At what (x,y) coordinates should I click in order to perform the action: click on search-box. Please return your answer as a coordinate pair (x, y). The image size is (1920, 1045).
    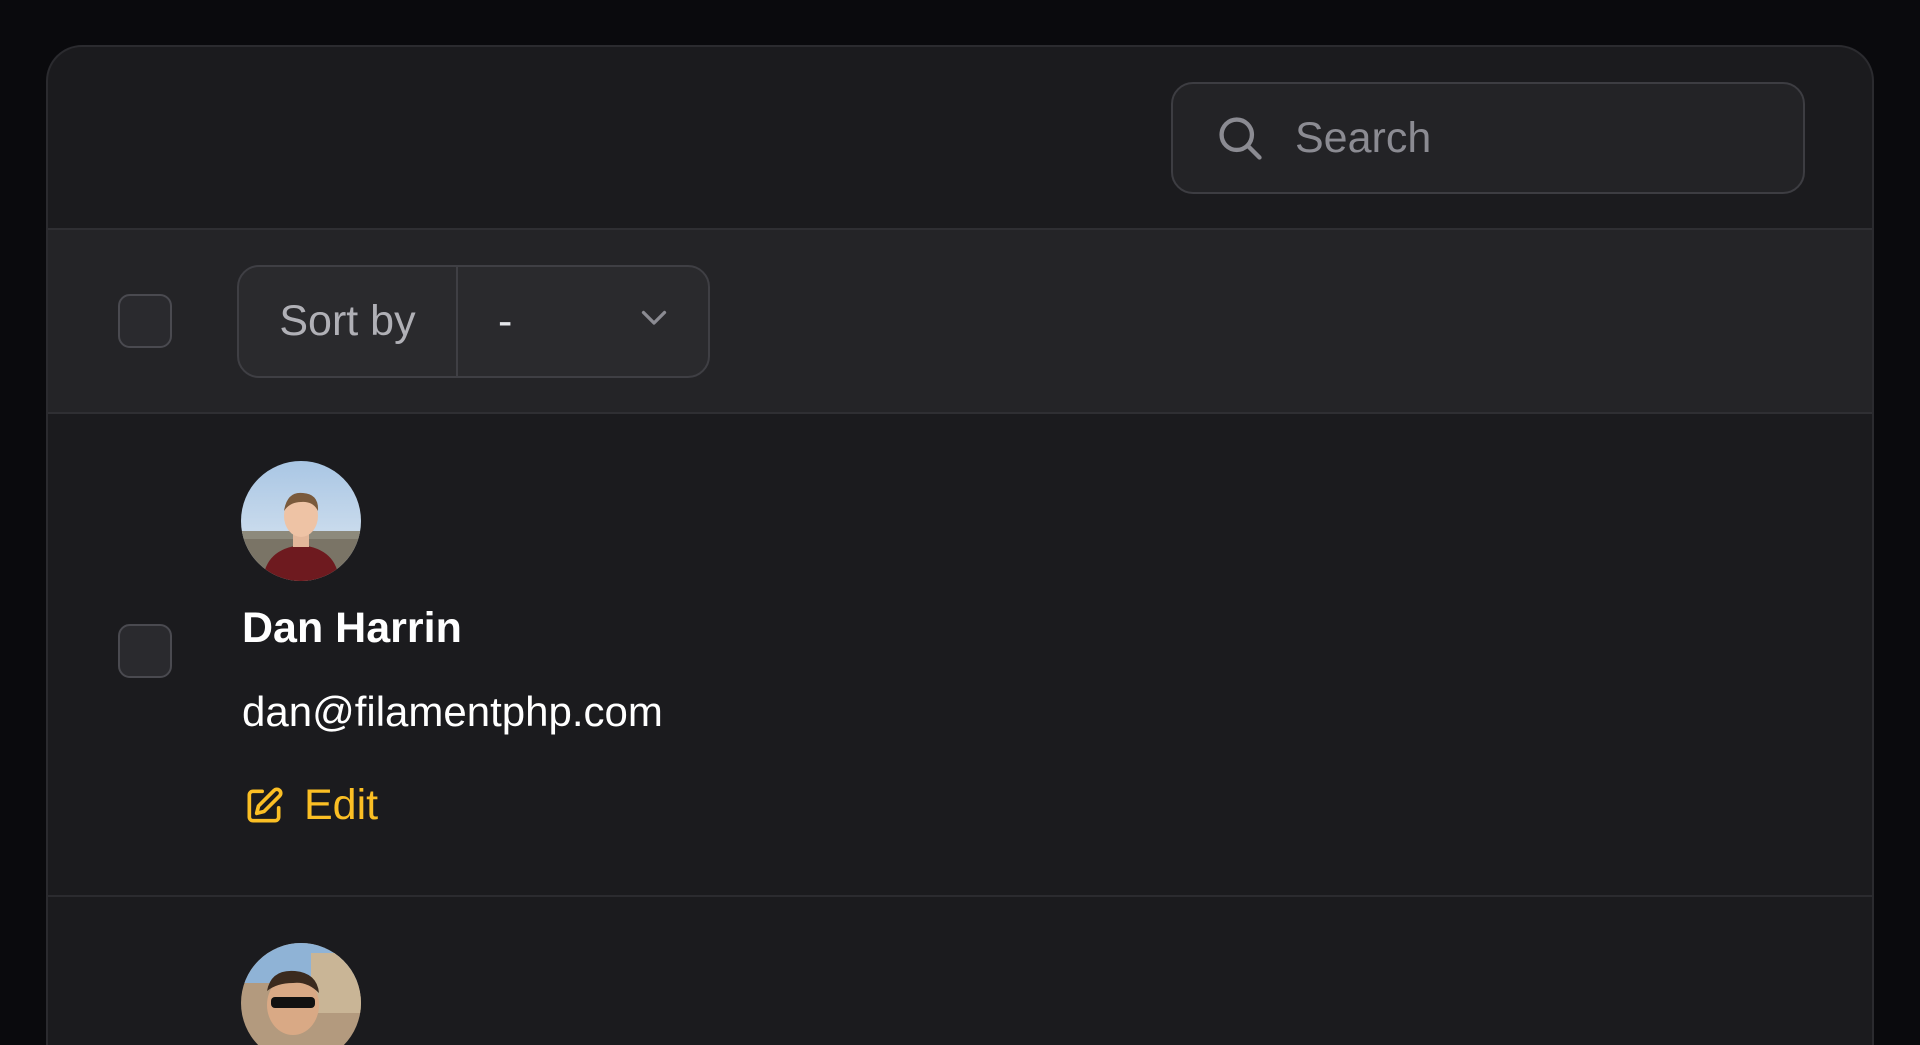
    Looking at the image, I should click on (1488, 138).